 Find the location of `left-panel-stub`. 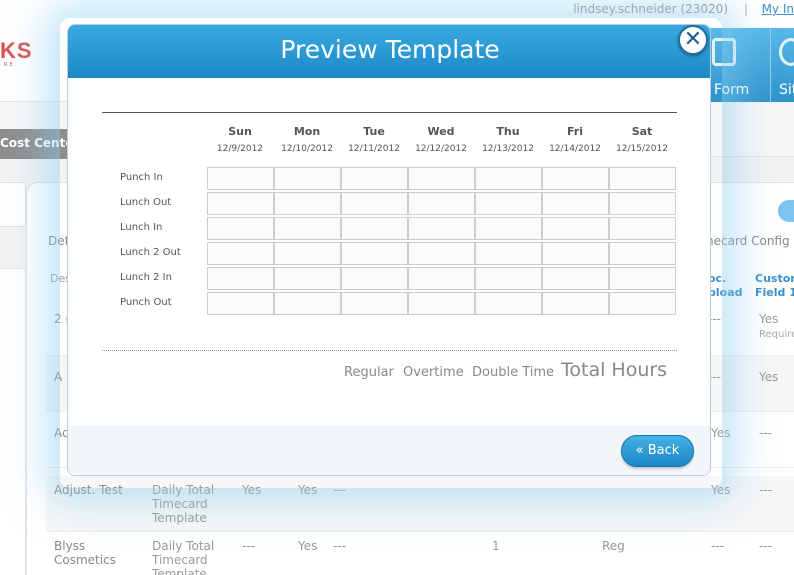

left-panel-stub is located at coordinates (13, 204).